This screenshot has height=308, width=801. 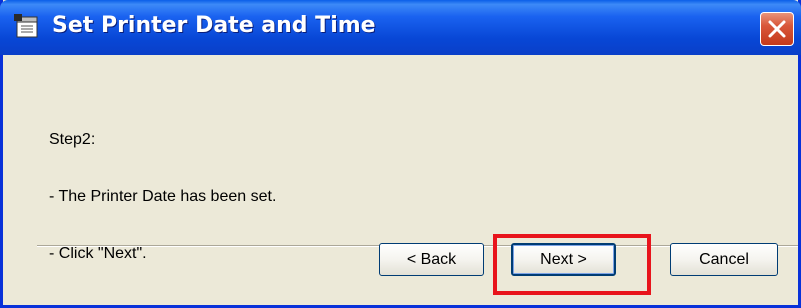 What do you see at coordinates (431, 259) in the screenshot?
I see `back-button: < Back` at bounding box center [431, 259].